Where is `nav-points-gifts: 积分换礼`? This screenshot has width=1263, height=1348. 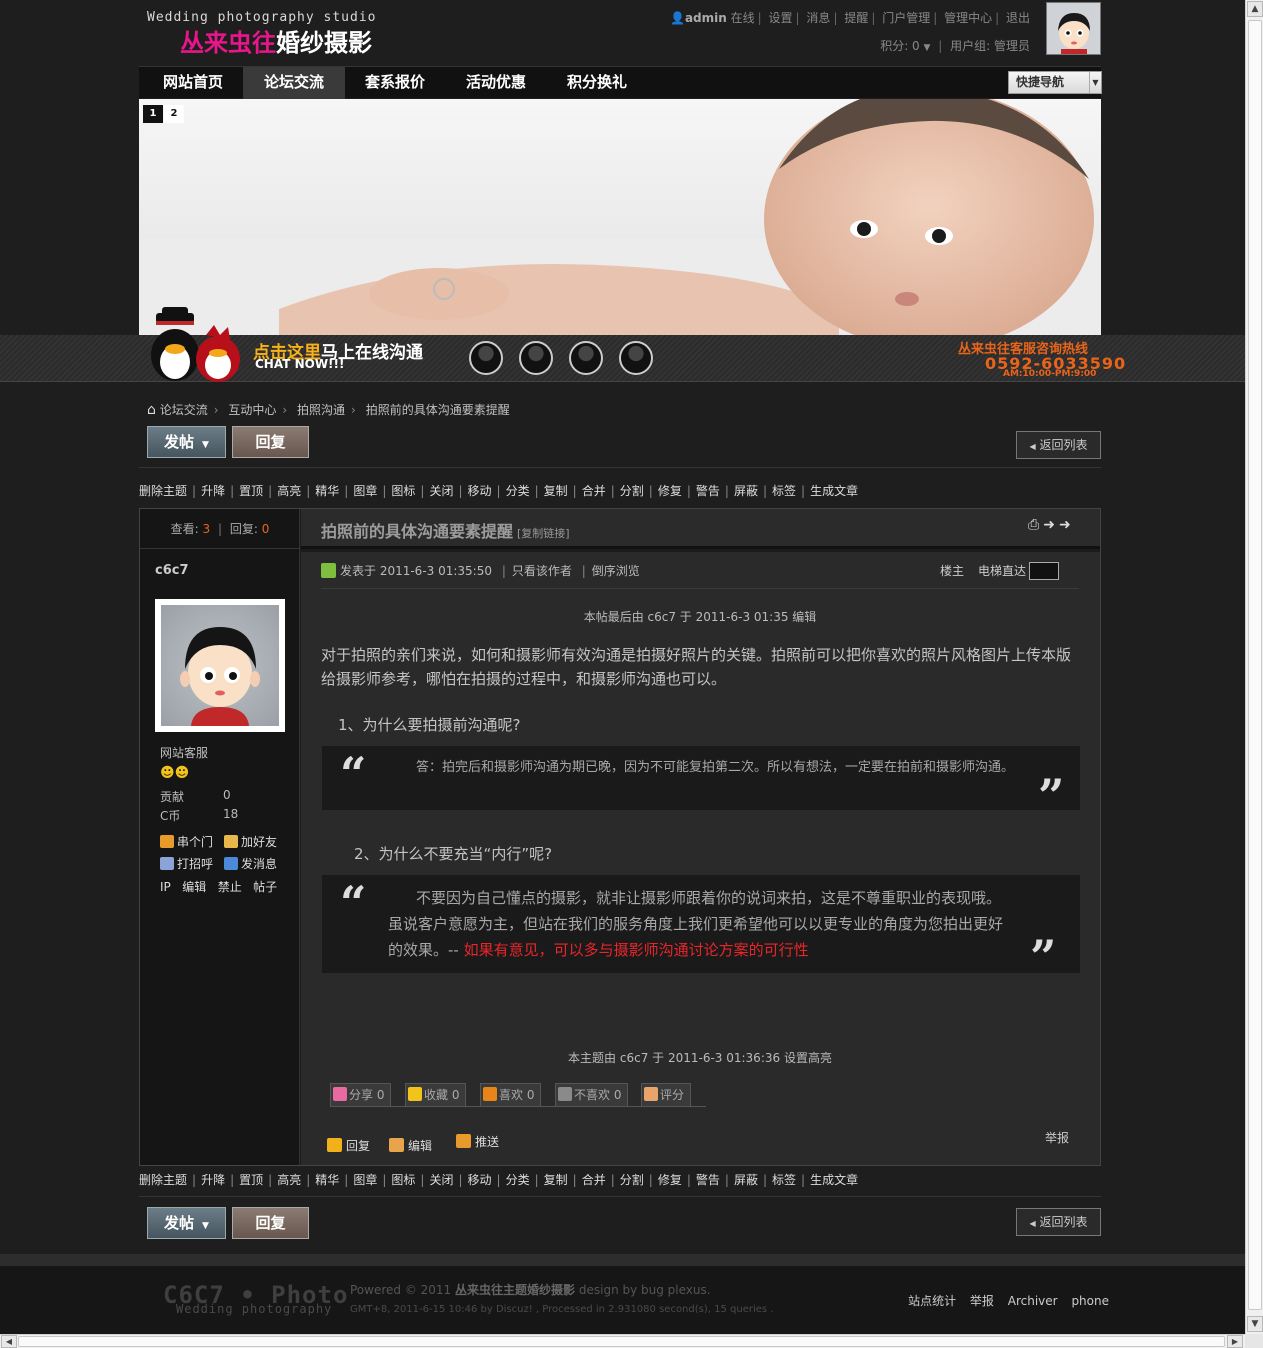
nav-points-gifts: 积分换礼 is located at coordinates (597, 83).